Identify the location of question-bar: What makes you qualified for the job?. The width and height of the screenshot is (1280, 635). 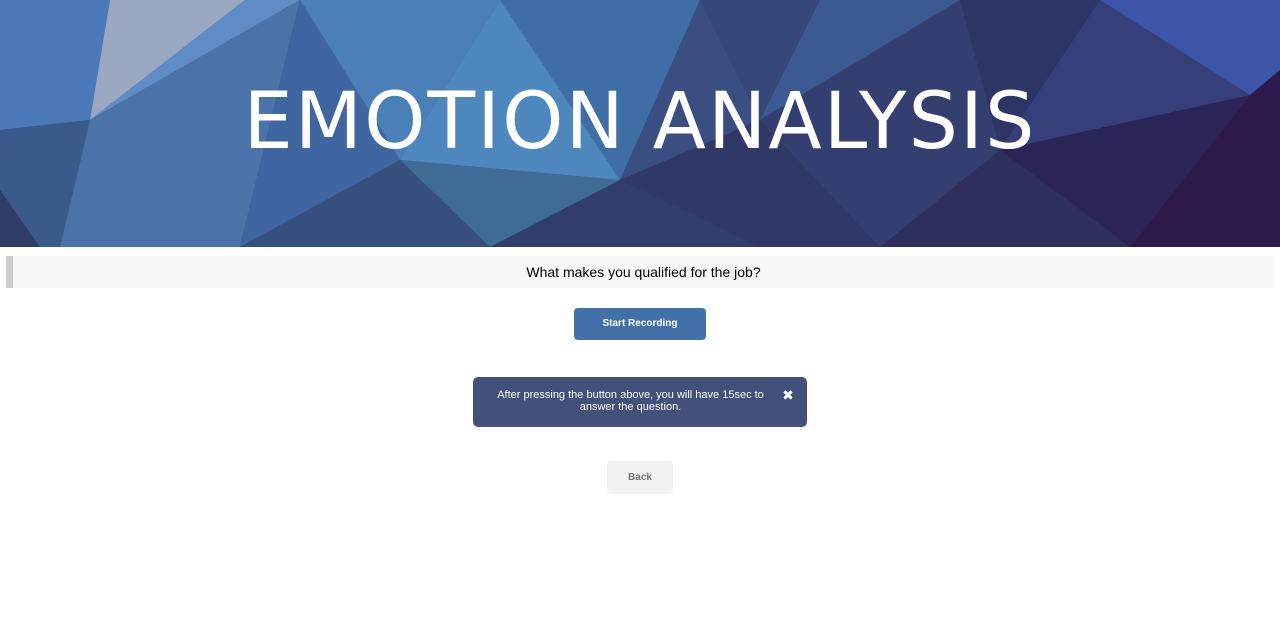
(640, 272).